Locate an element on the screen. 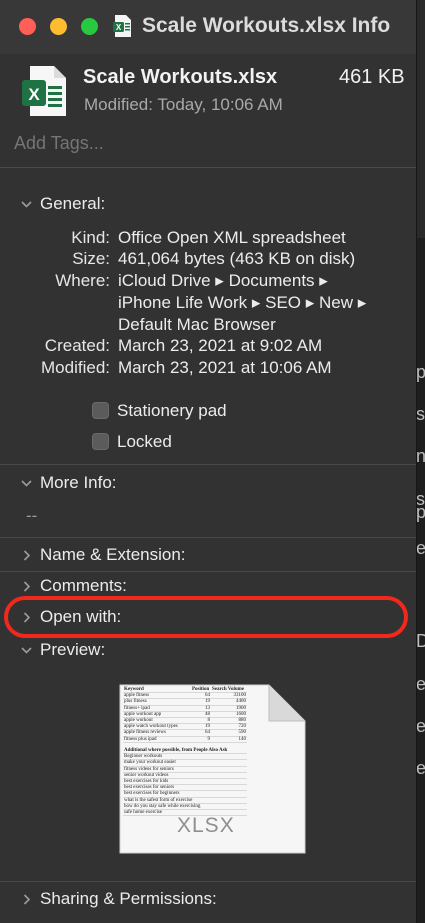  where-key: Where: is located at coordinates (82, 280).